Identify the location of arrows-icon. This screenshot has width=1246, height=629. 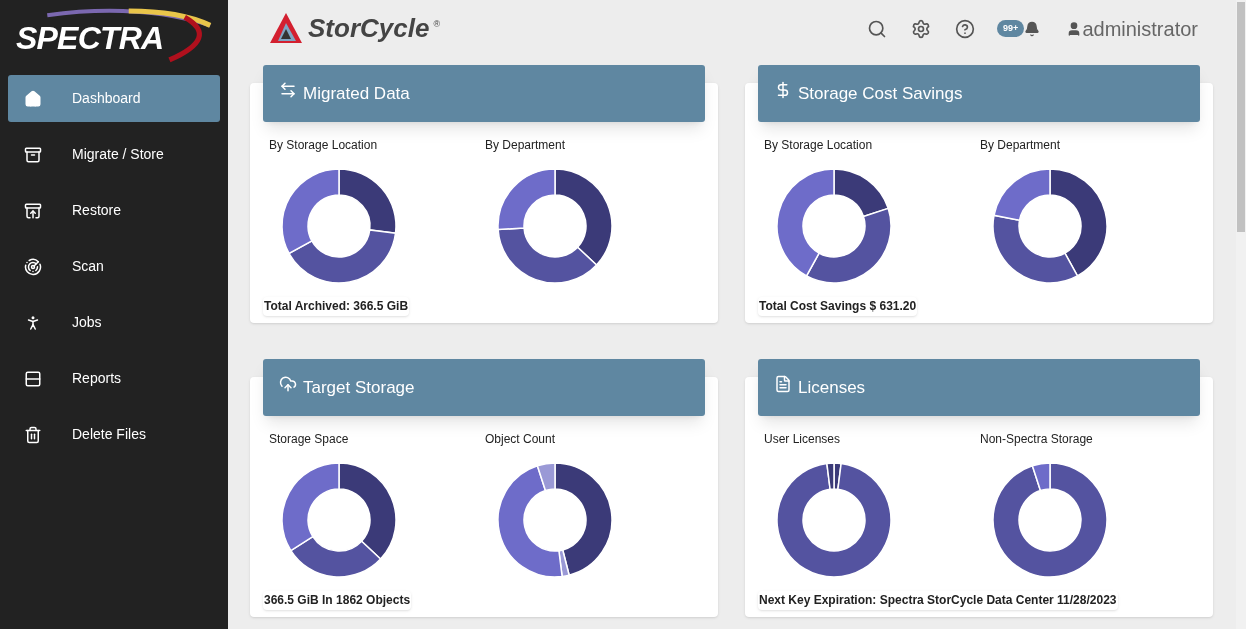
(288, 89).